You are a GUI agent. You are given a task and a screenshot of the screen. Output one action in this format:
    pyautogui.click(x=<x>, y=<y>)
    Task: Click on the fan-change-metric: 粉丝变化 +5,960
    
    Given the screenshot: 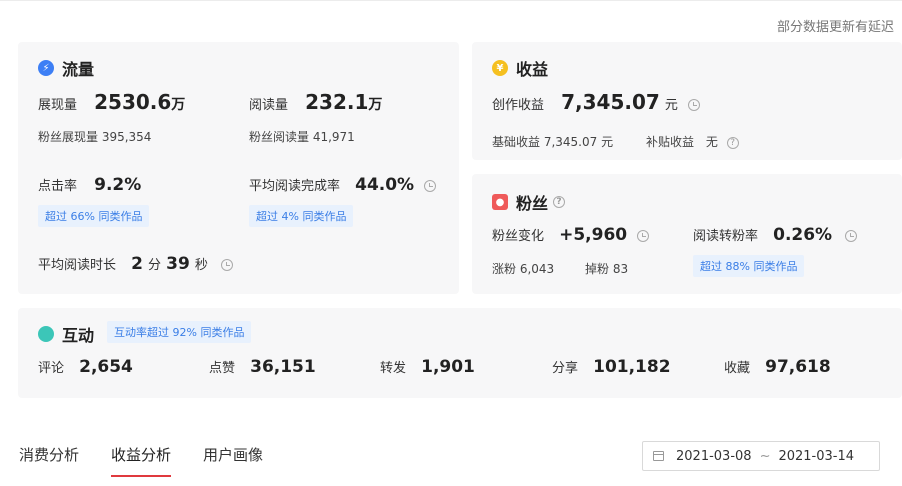 What is the action you would take?
    pyautogui.click(x=571, y=235)
    